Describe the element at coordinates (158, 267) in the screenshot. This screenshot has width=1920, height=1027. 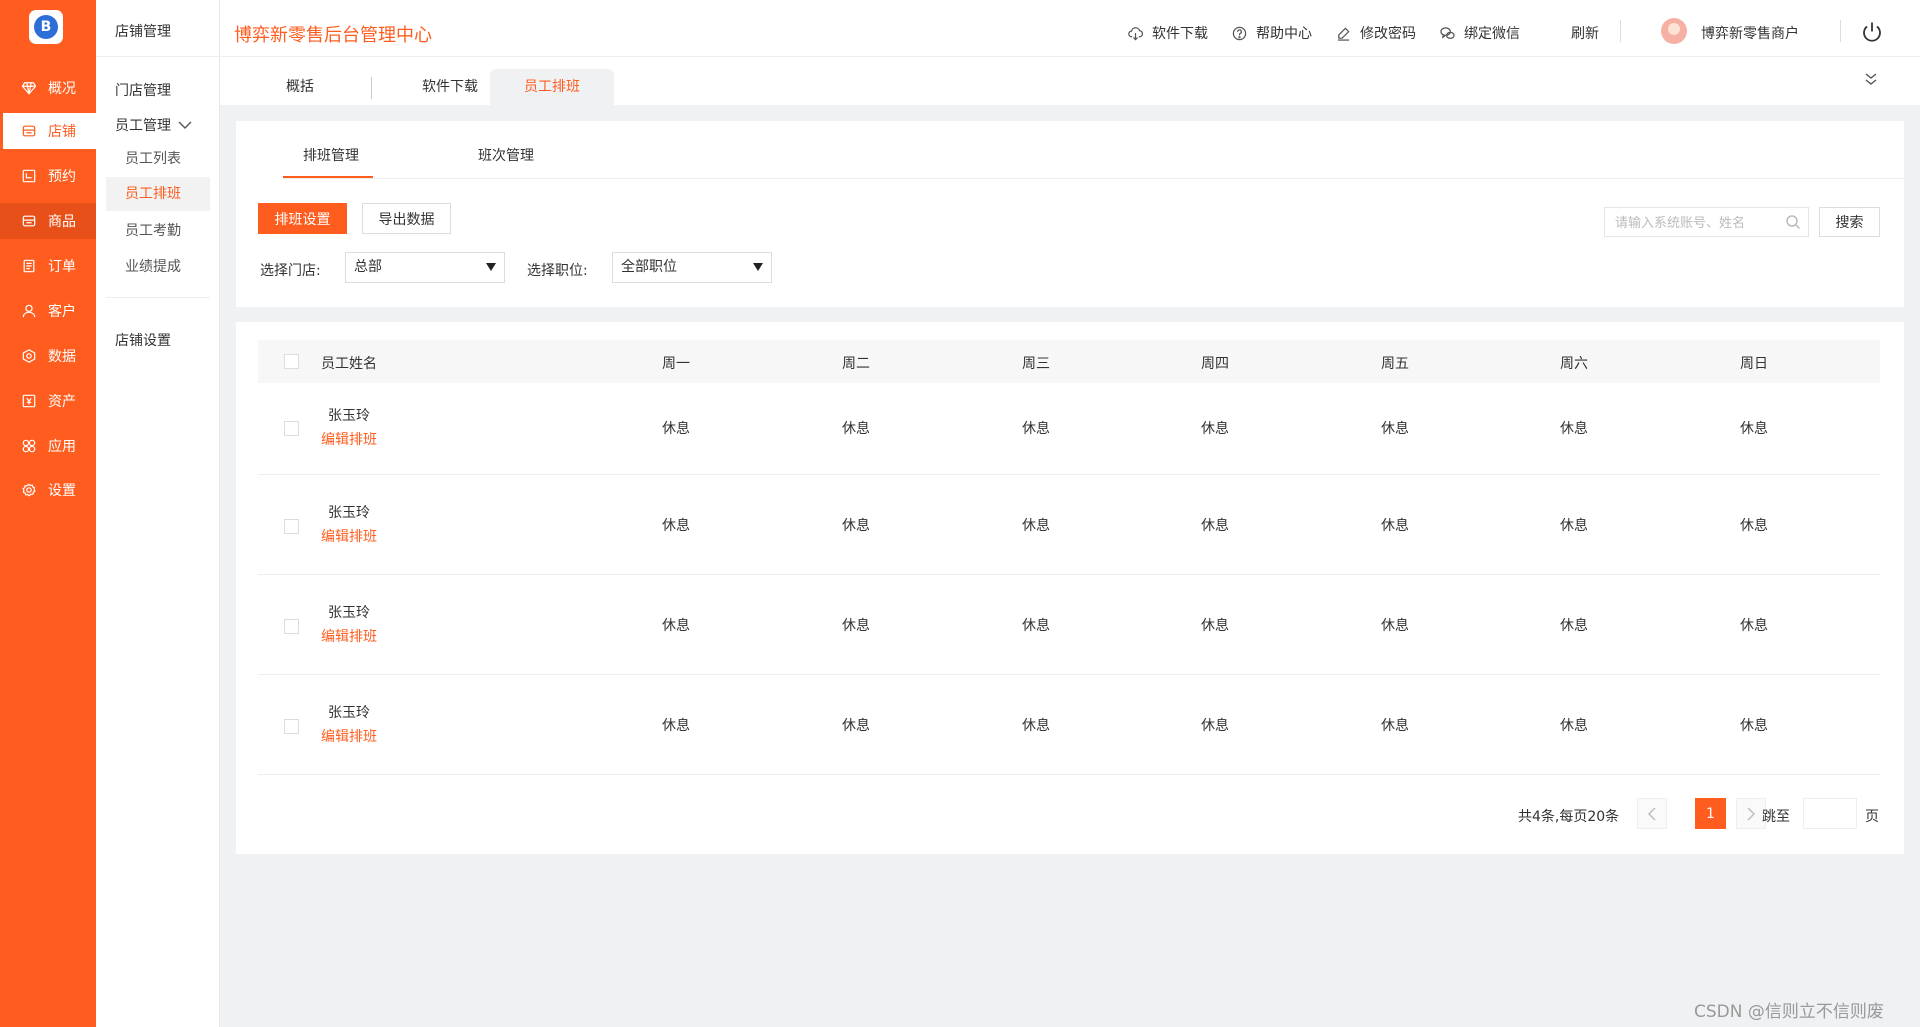
I see `submenu-item-performance: 业绩提成` at that location.